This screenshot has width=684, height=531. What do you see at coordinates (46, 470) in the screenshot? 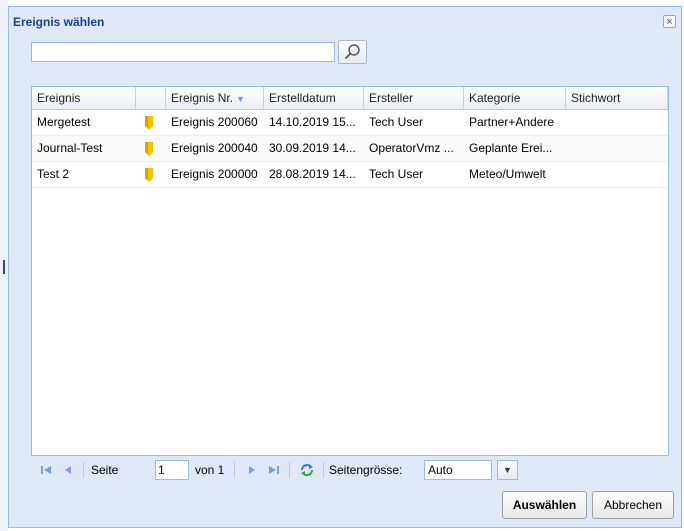
I see `first-page-icon` at bounding box center [46, 470].